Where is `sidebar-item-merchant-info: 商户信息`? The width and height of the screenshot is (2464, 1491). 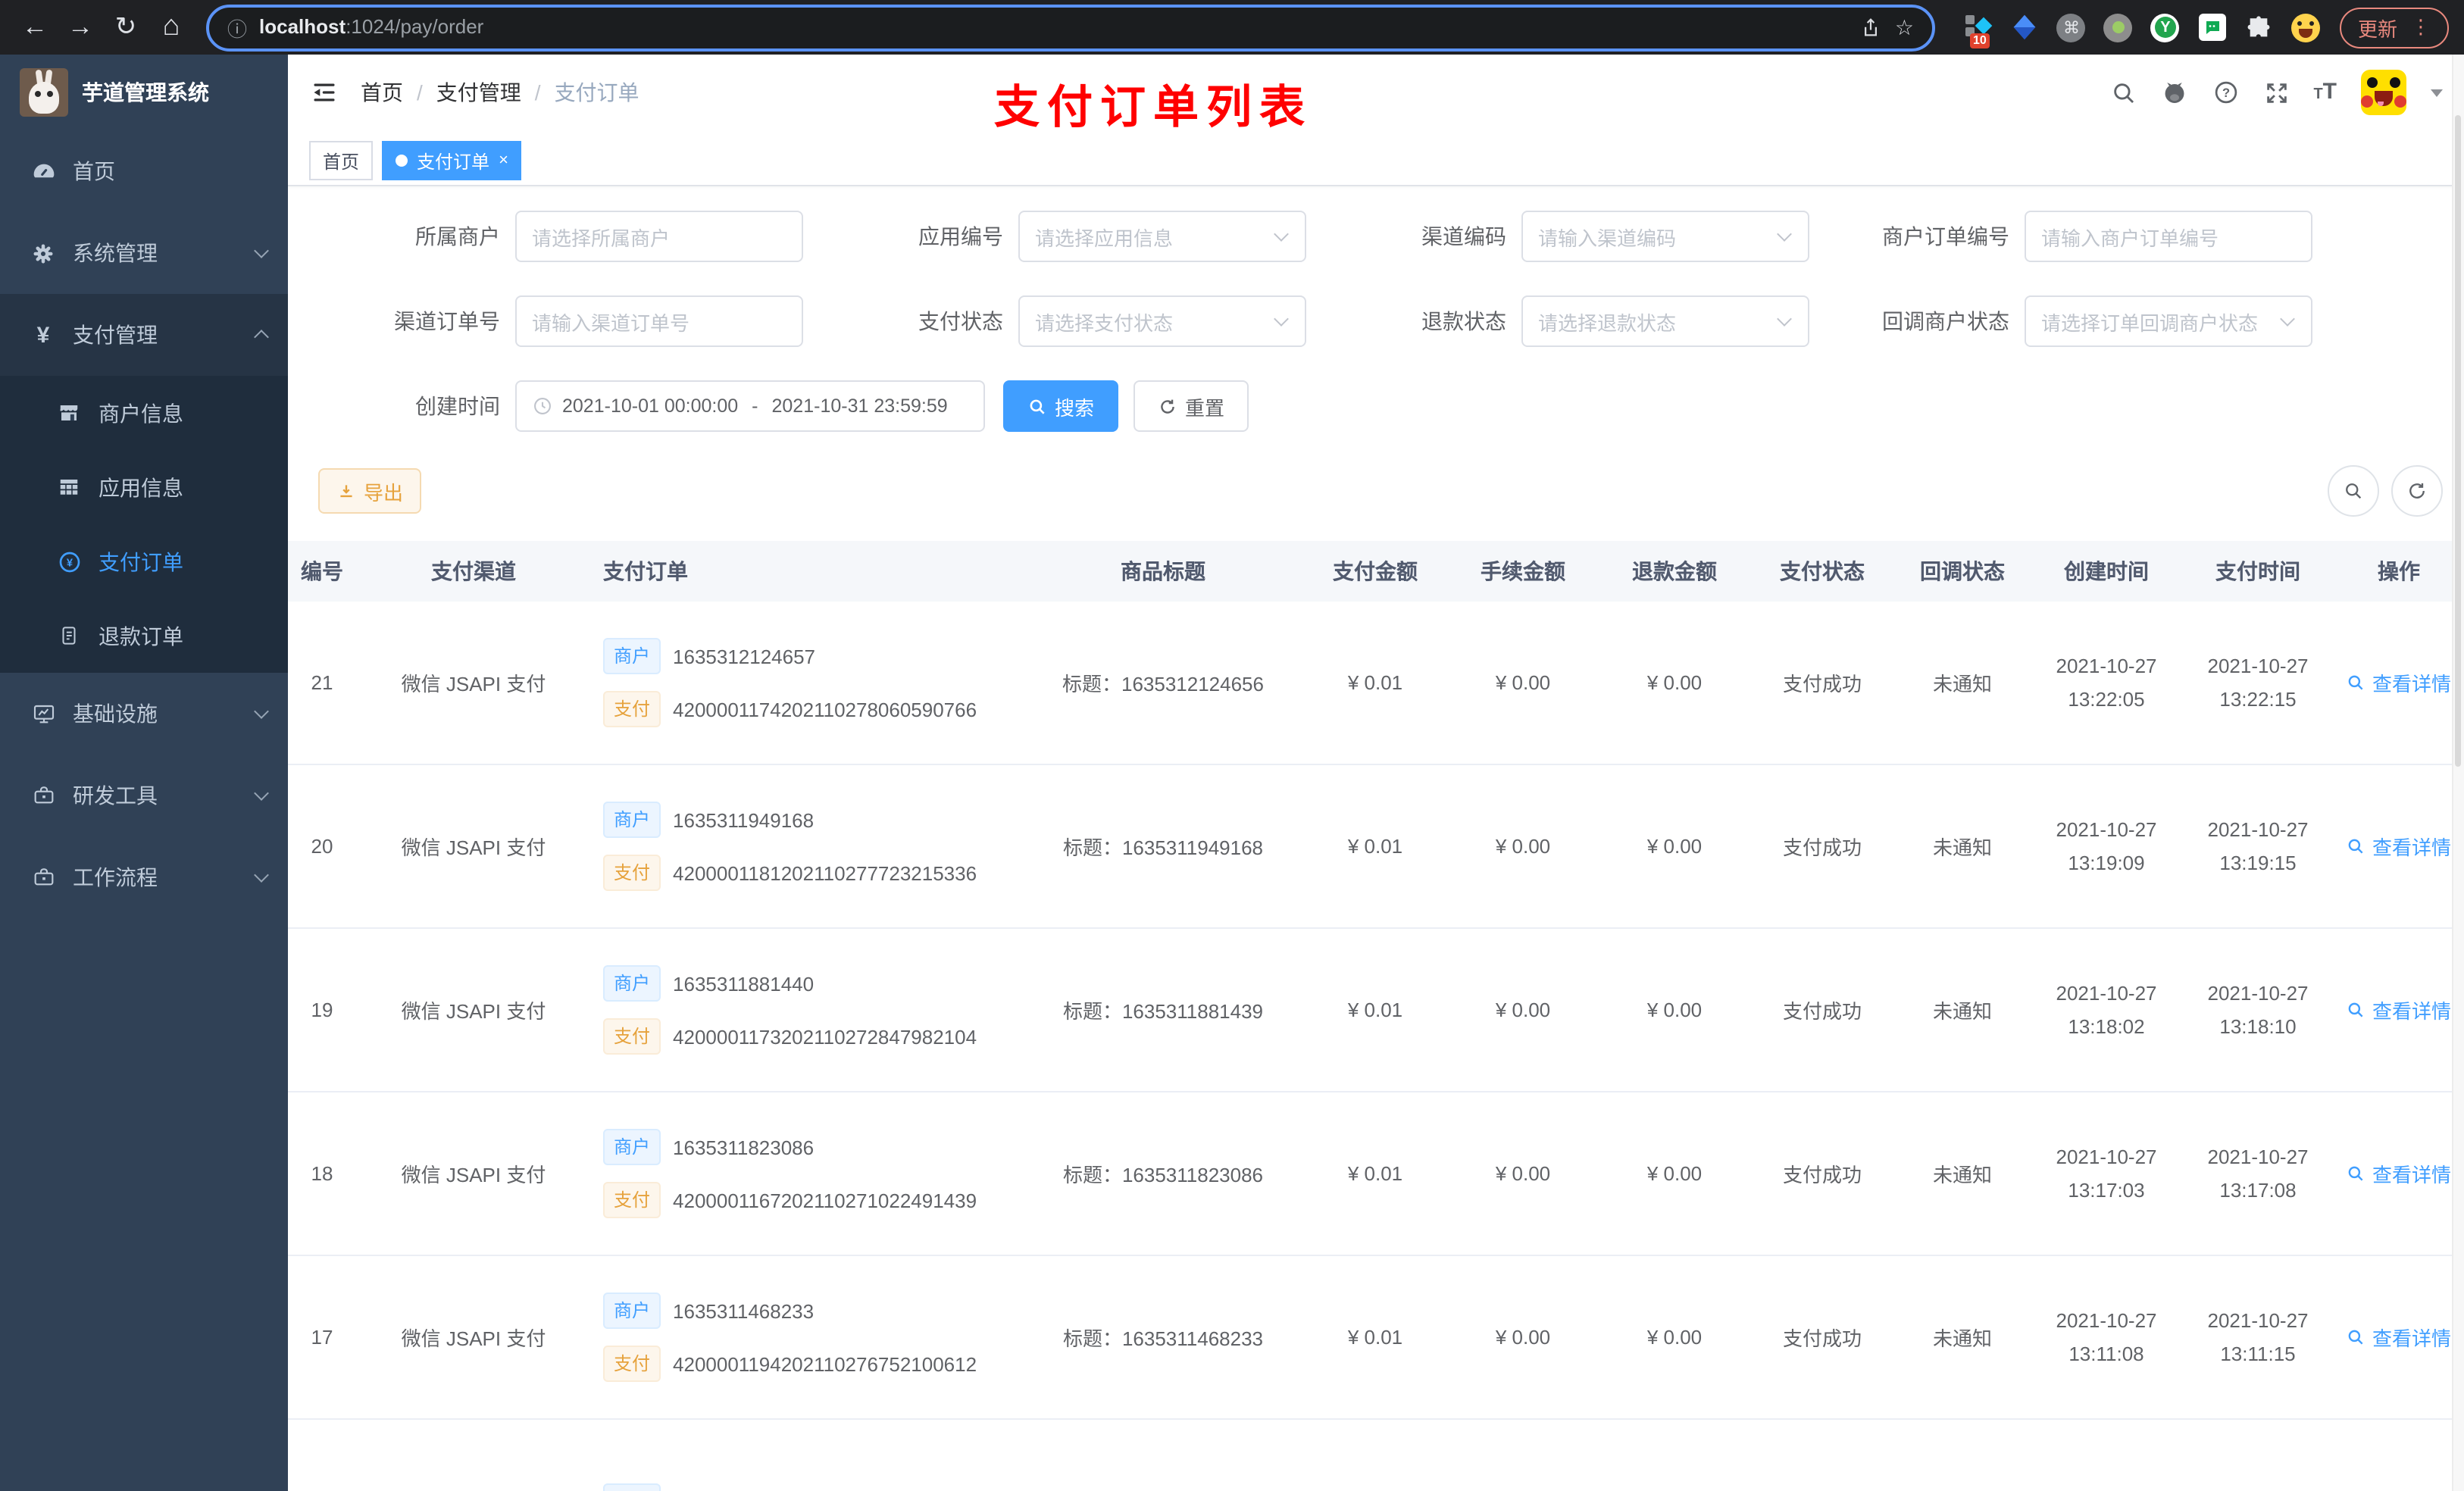 sidebar-item-merchant-info: 商户信息 is located at coordinates (144, 413).